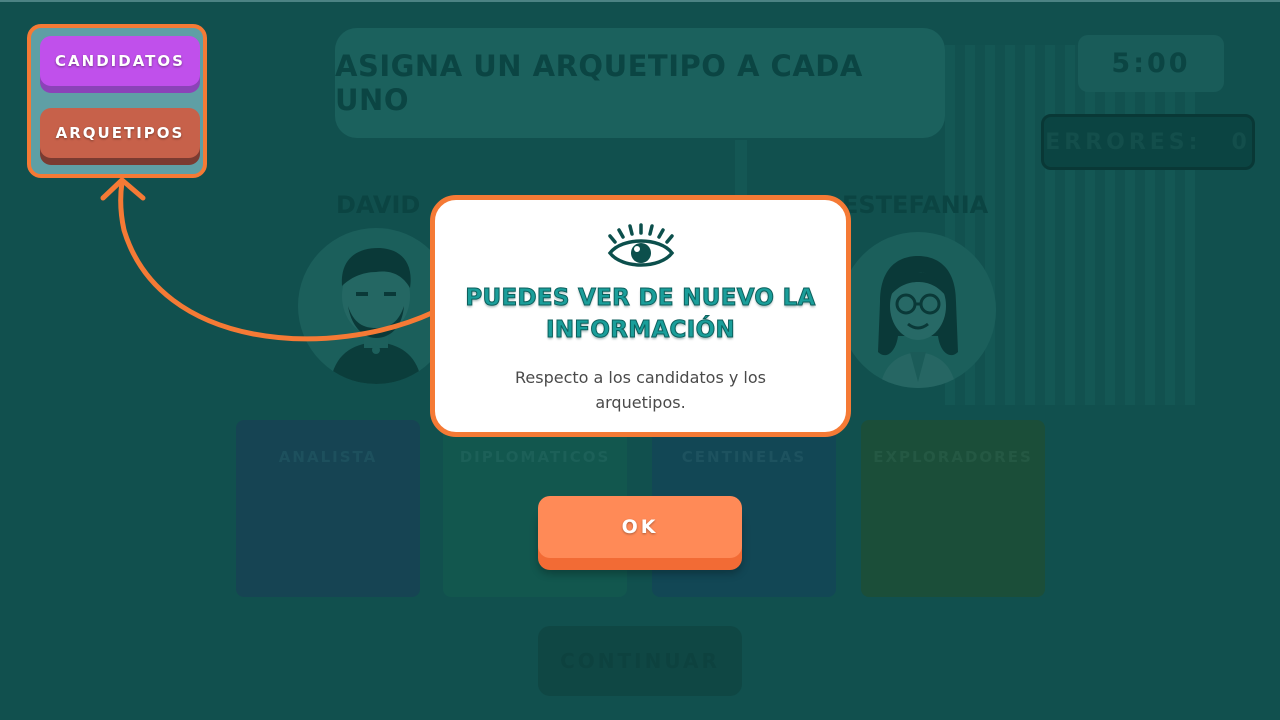  What do you see at coordinates (641, 245) in the screenshot?
I see `eye-icon` at bounding box center [641, 245].